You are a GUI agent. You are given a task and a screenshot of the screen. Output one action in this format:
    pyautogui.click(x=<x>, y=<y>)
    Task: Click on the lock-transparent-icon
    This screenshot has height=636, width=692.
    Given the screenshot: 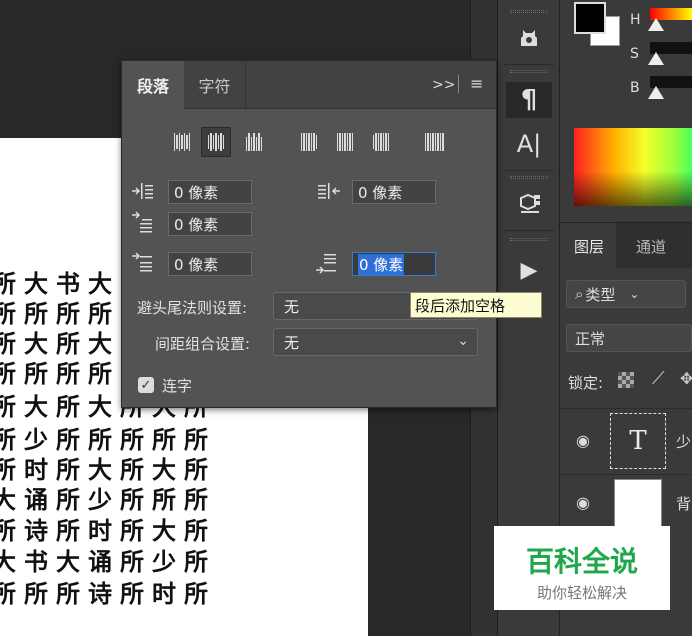 What is the action you would take?
    pyautogui.click(x=626, y=380)
    